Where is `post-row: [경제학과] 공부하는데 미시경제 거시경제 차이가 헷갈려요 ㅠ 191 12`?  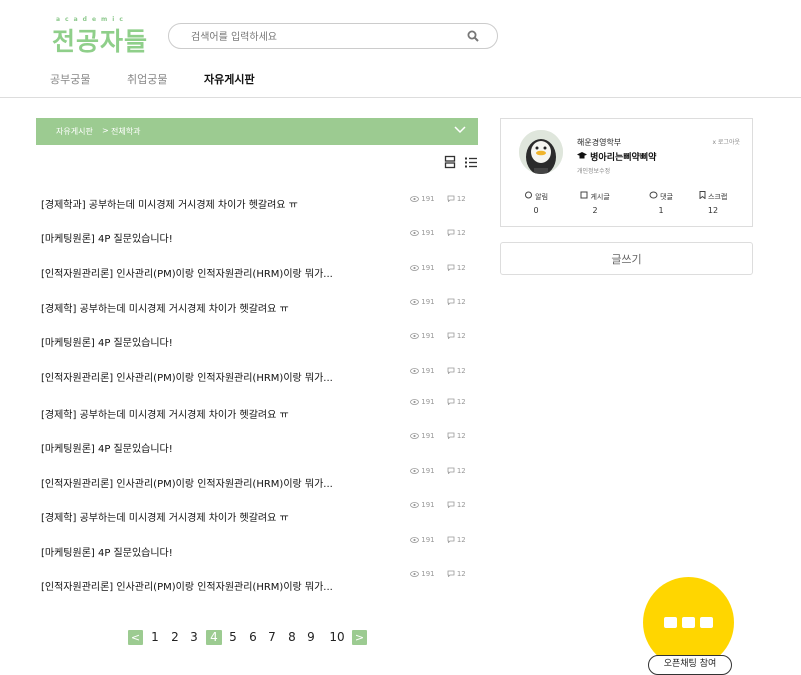 post-row: [경제학과] 공부하는데 미시경제 거시경제 차이가 헷갈려요 ㅠ 191 12 is located at coordinates (257, 207).